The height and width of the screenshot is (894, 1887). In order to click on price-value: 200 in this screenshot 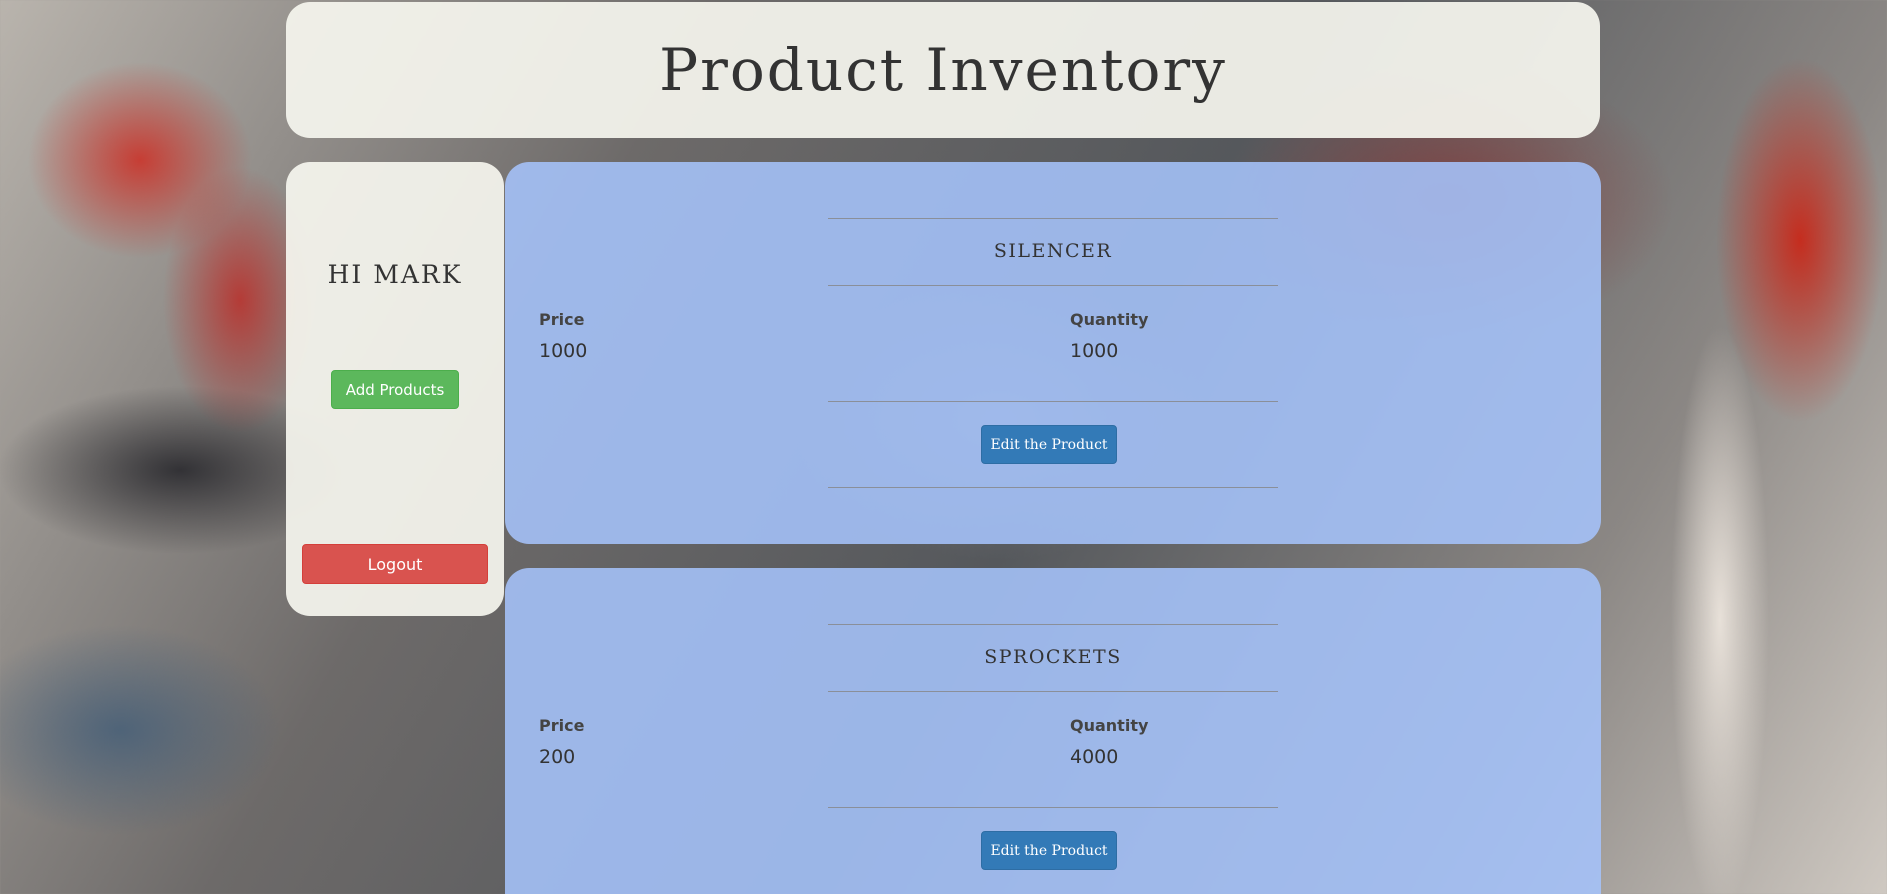, I will do `click(557, 757)`.